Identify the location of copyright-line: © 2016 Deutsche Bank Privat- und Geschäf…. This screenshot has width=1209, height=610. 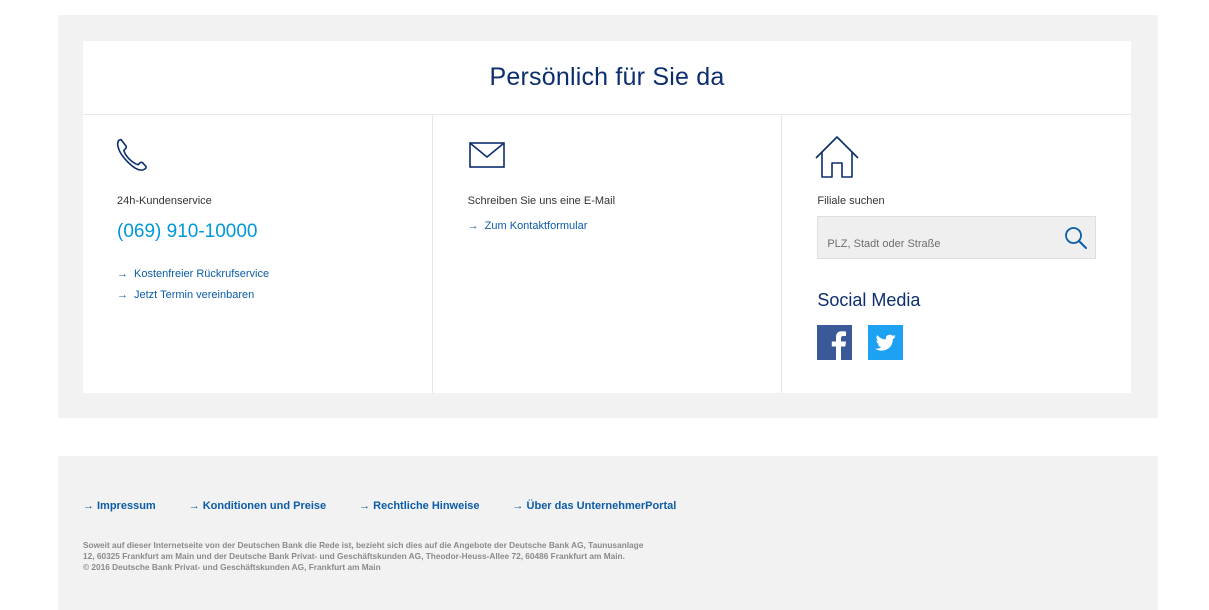
(232, 567).